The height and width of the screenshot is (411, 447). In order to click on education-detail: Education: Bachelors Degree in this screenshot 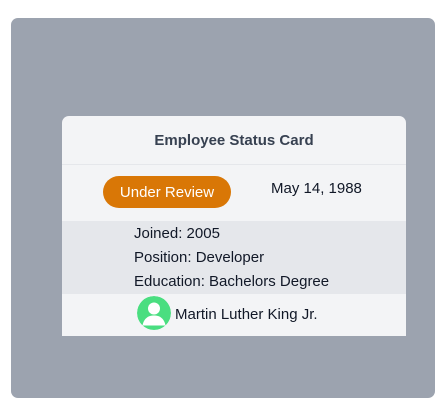, I will do `click(232, 281)`.